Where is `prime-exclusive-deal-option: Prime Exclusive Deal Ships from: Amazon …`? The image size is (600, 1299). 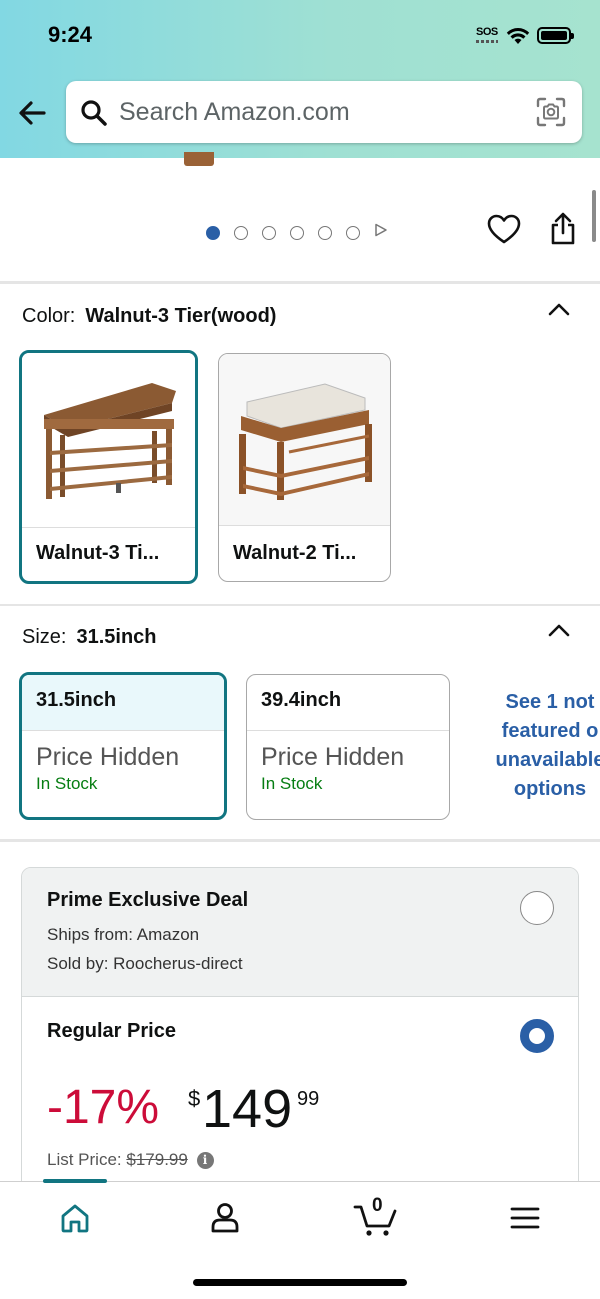 prime-exclusive-deal-option: Prime Exclusive Deal Ships from: Amazon … is located at coordinates (300, 932).